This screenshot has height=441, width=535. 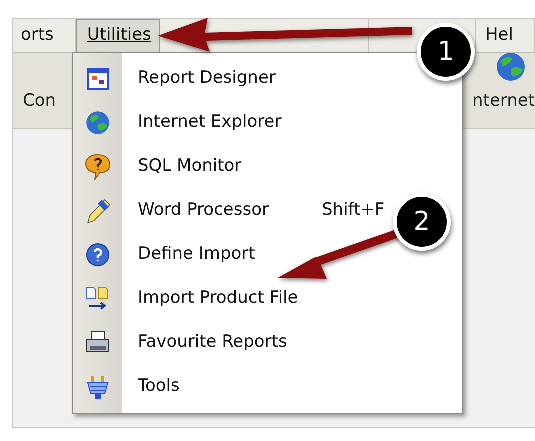 What do you see at coordinates (97, 167) in the screenshot?
I see `question-bubble-icon` at bounding box center [97, 167].